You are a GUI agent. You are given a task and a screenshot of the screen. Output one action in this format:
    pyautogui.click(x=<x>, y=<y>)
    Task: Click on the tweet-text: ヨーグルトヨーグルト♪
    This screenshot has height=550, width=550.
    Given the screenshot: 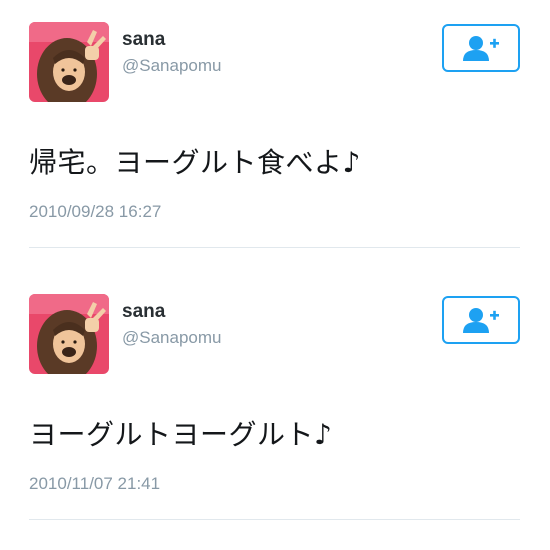 What is the action you would take?
    pyautogui.click(x=181, y=434)
    